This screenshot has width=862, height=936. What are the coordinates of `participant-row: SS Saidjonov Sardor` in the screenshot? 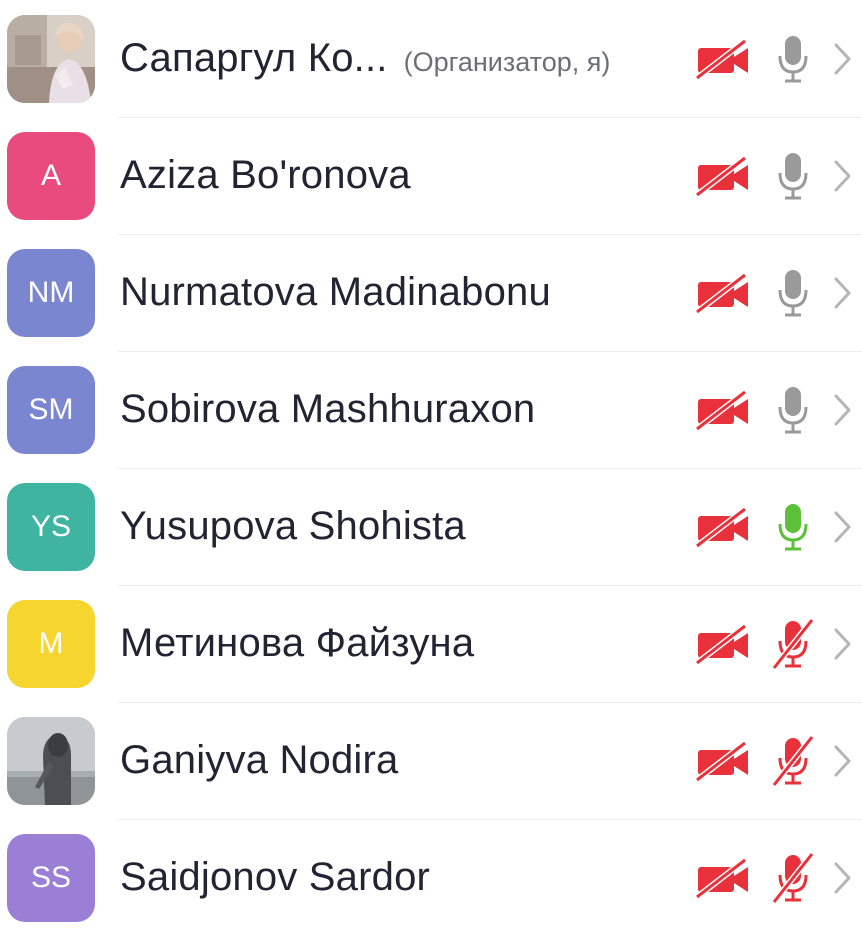 It's located at (431, 877).